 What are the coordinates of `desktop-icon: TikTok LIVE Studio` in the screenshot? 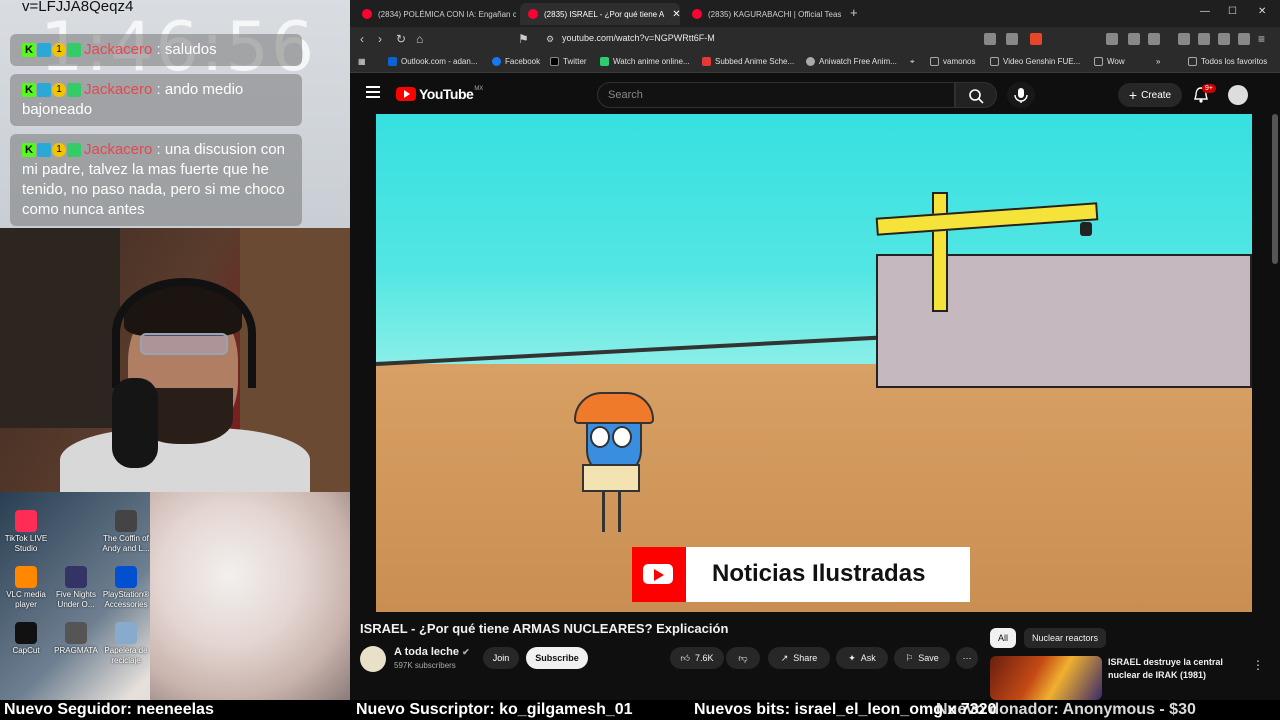 It's located at (28, 532).